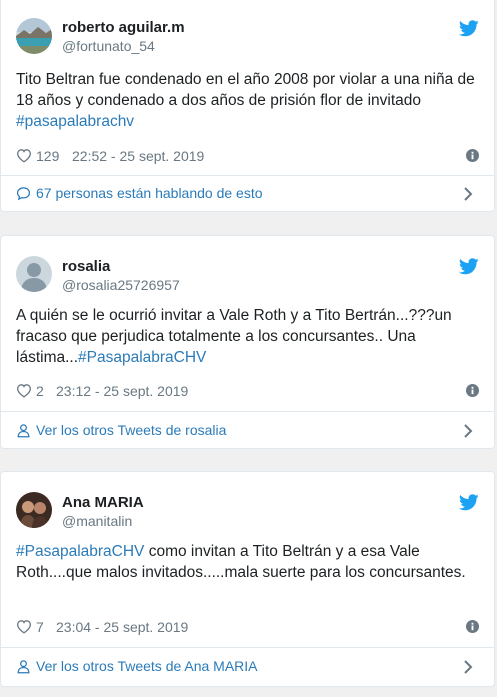  I want to click on timestamp: 22:52 - 25 sept. 2019, so click(138, 156).